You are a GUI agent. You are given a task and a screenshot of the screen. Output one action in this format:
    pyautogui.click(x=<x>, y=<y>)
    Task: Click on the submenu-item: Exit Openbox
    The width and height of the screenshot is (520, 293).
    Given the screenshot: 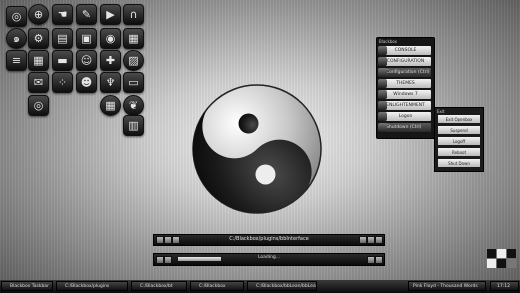 What is the action you would take?
    pyautogui.click(x=459, y=119)
    